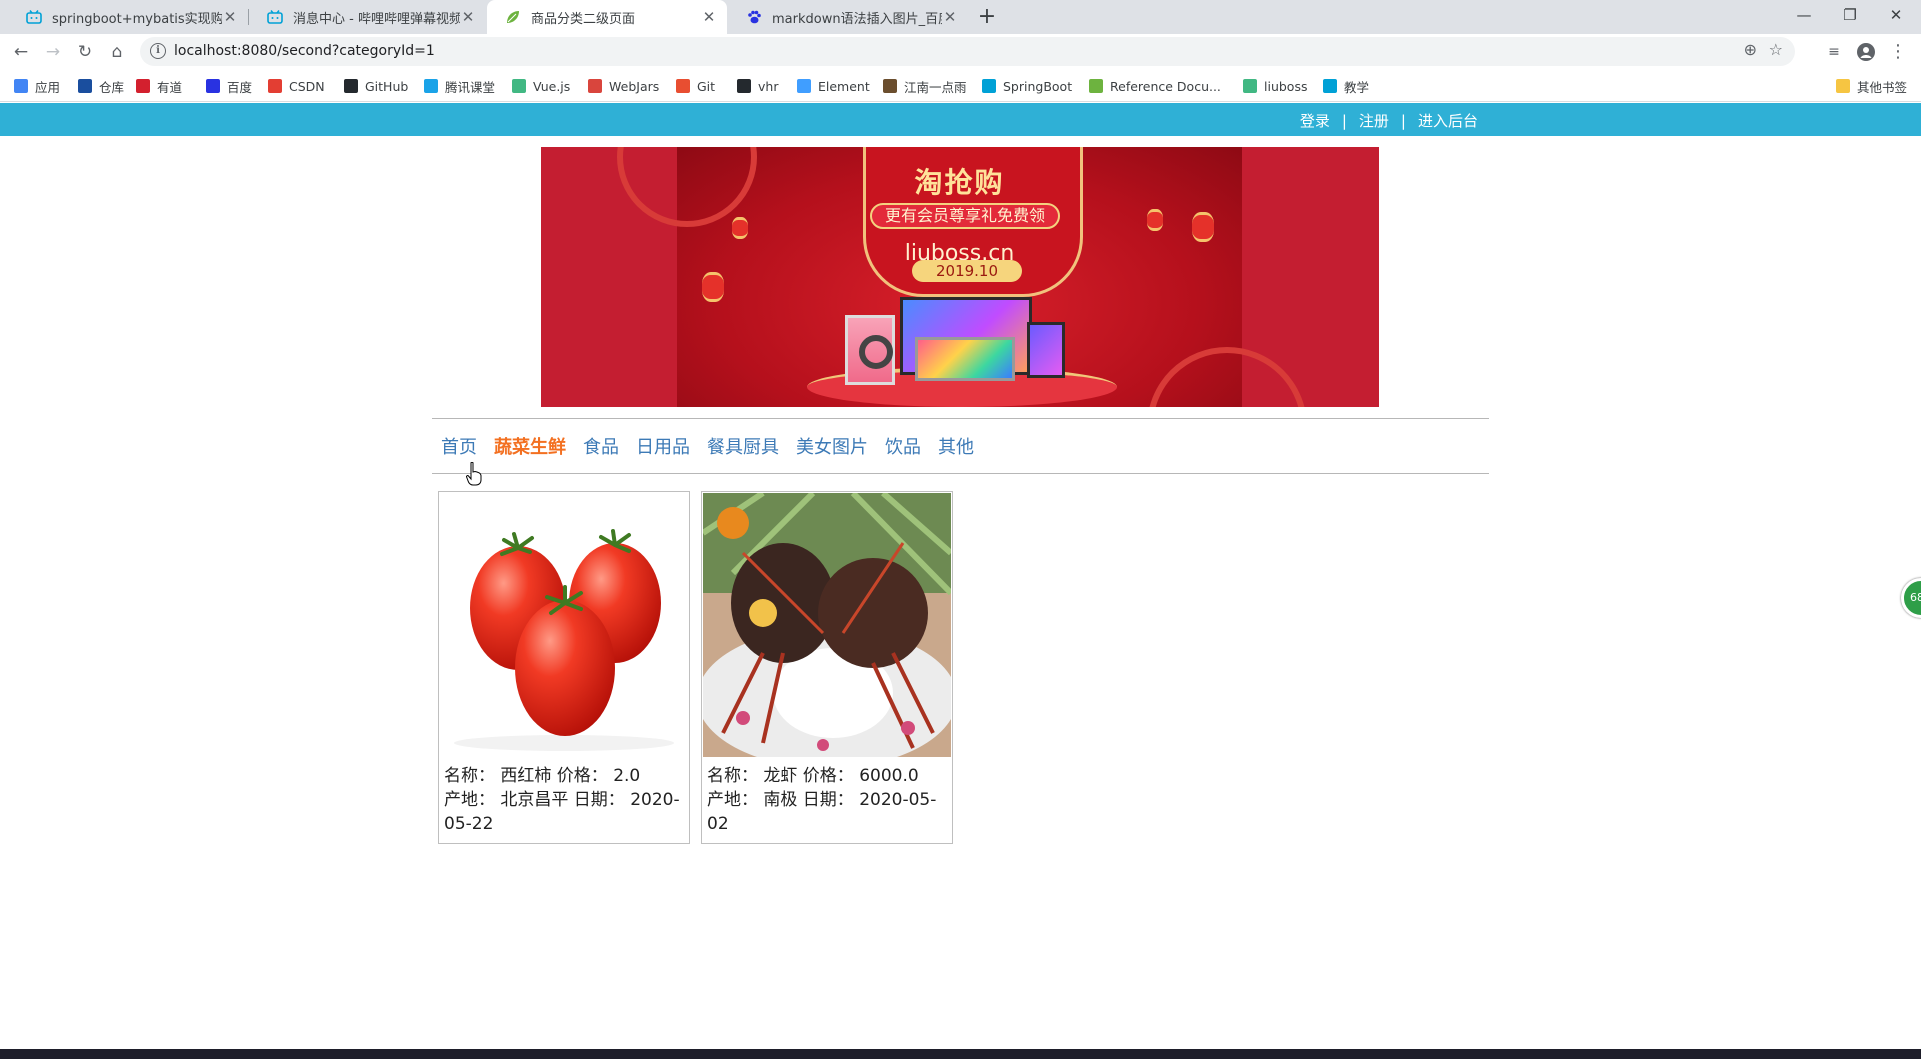 The image size is (1921, 1059). I want to click on git-icon, so click(683, 86).